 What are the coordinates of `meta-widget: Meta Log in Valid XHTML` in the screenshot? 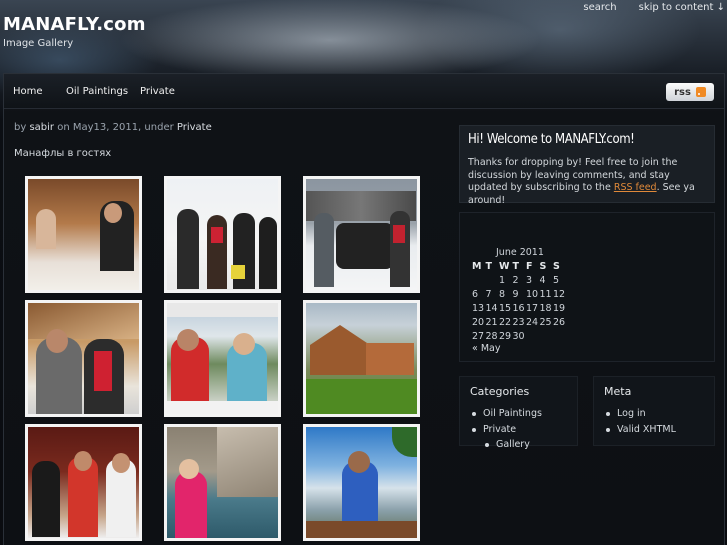 It's located at (654, 411).